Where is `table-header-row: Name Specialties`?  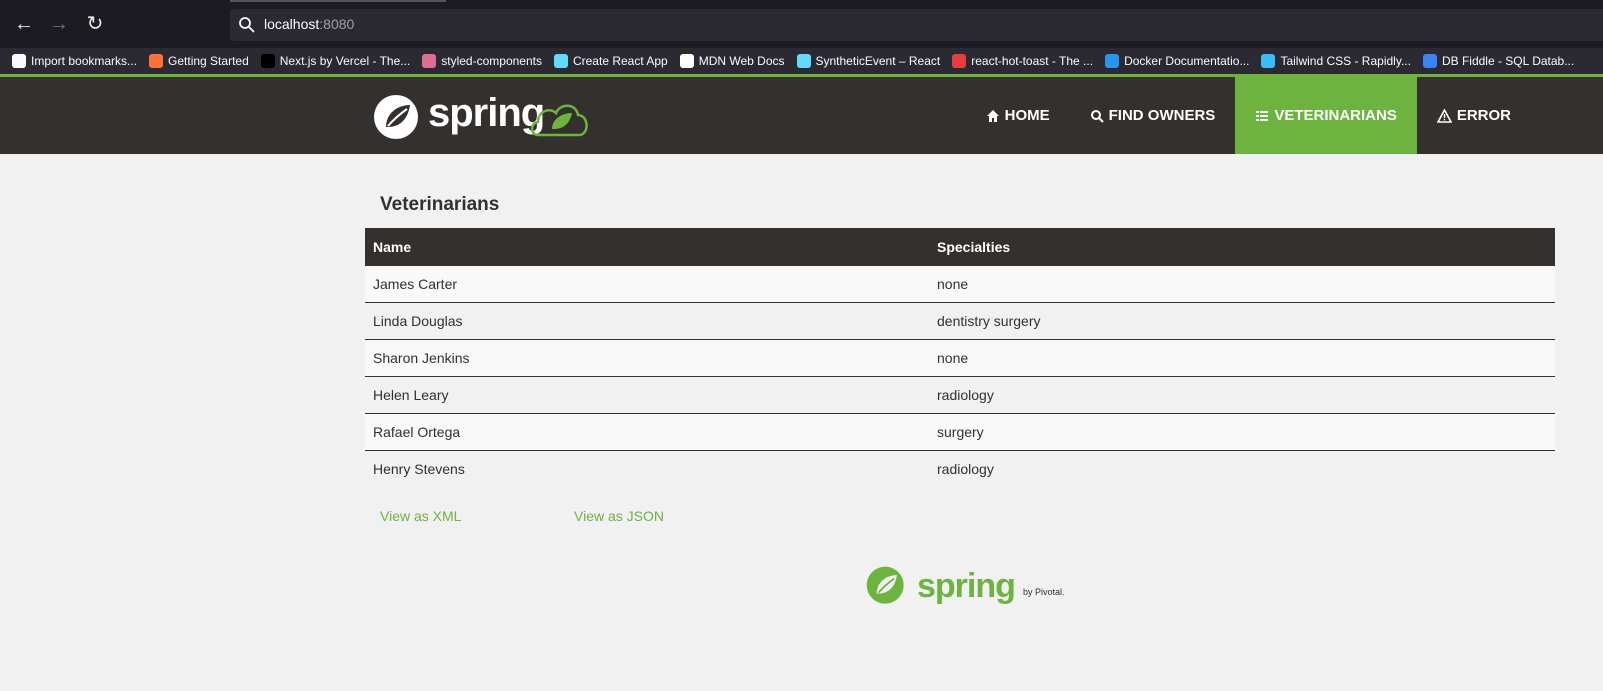
table-header-row: Name Specialties is located at coordinates (960, 247).